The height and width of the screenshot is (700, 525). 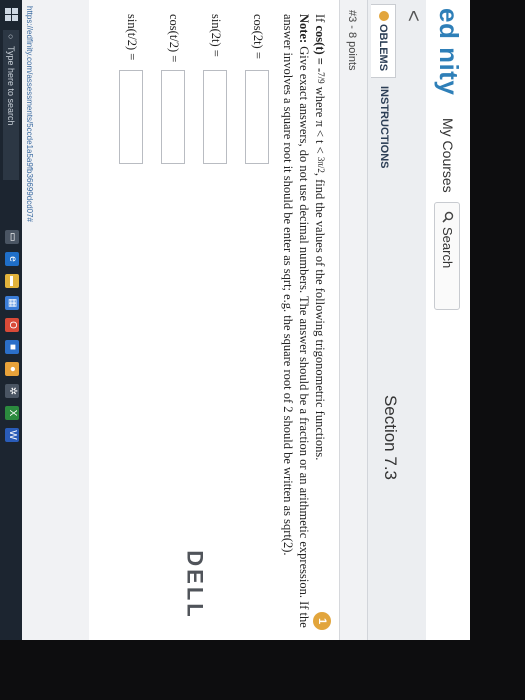 What do you see at coordinates (384, 16) in the screenshot?
I see `status-dot-icon` at bounding box center [384, 16].